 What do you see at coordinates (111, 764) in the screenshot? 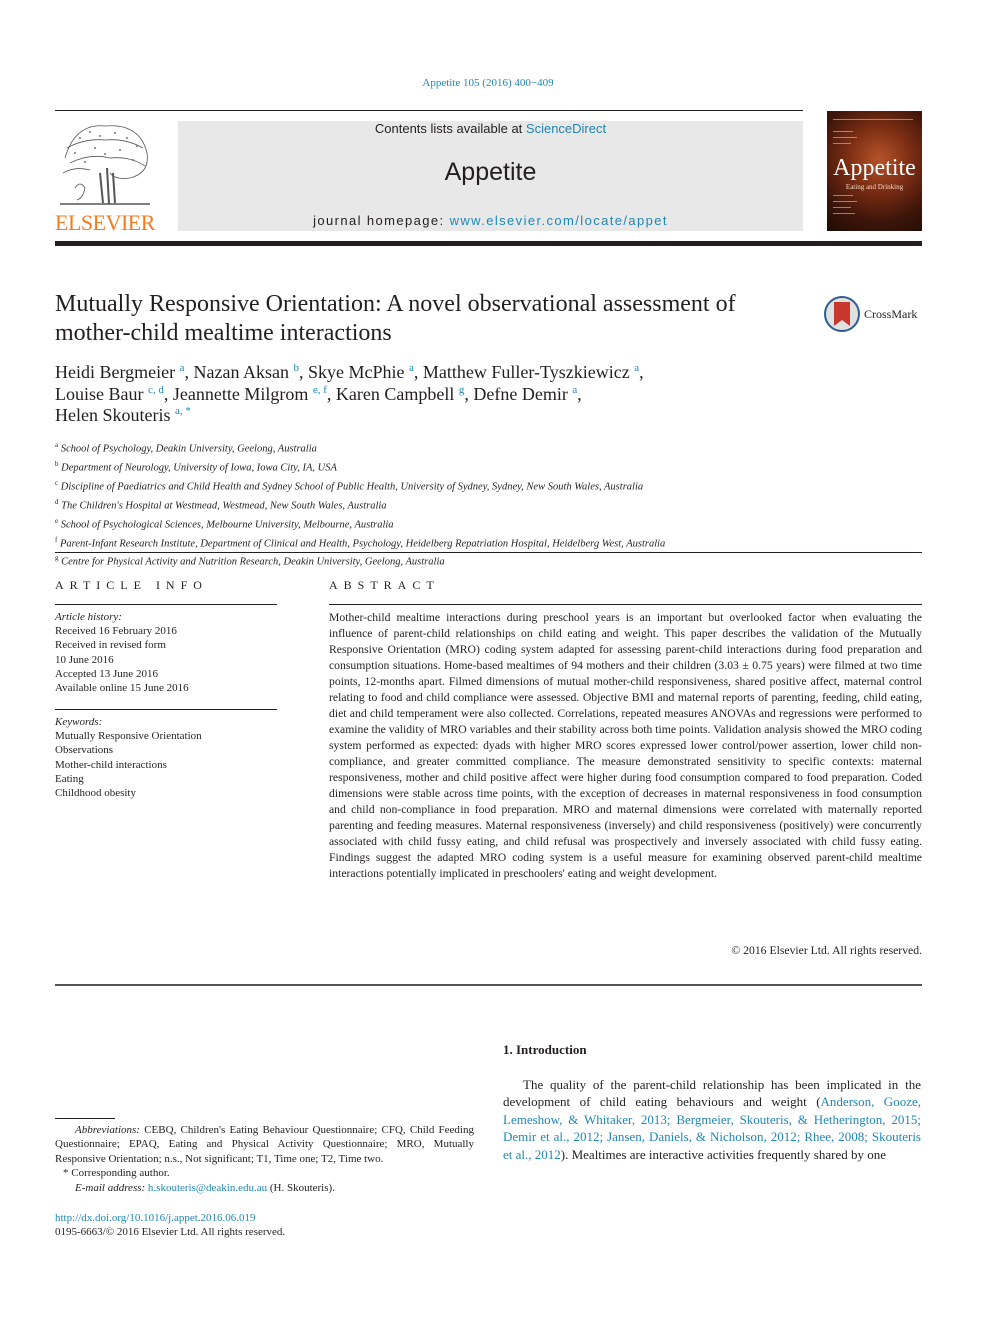
I see `keyword: Mother-child interactions` at bounding box center [111, 764].